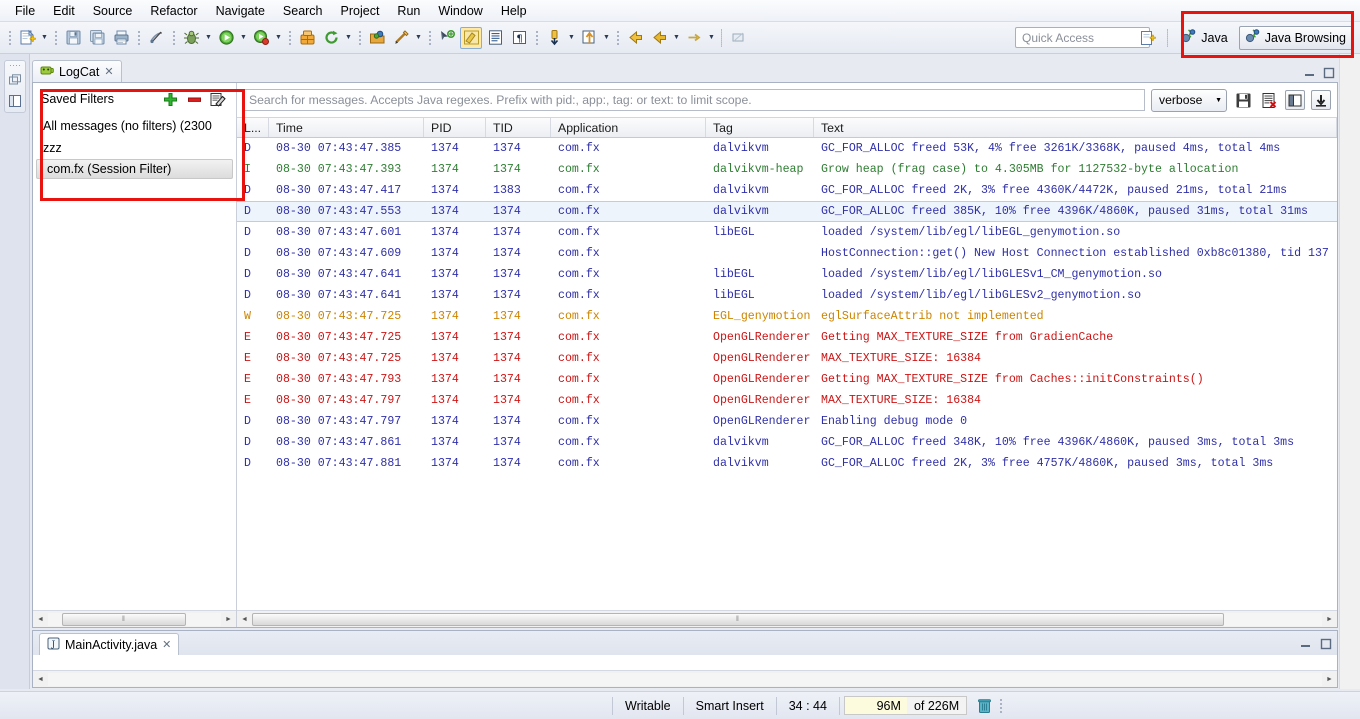 This screenshot has height=719, width=1360. Describe the element at coordinates (694, 38) in the screenshot. I see `last-edit-location-icon` at that location.